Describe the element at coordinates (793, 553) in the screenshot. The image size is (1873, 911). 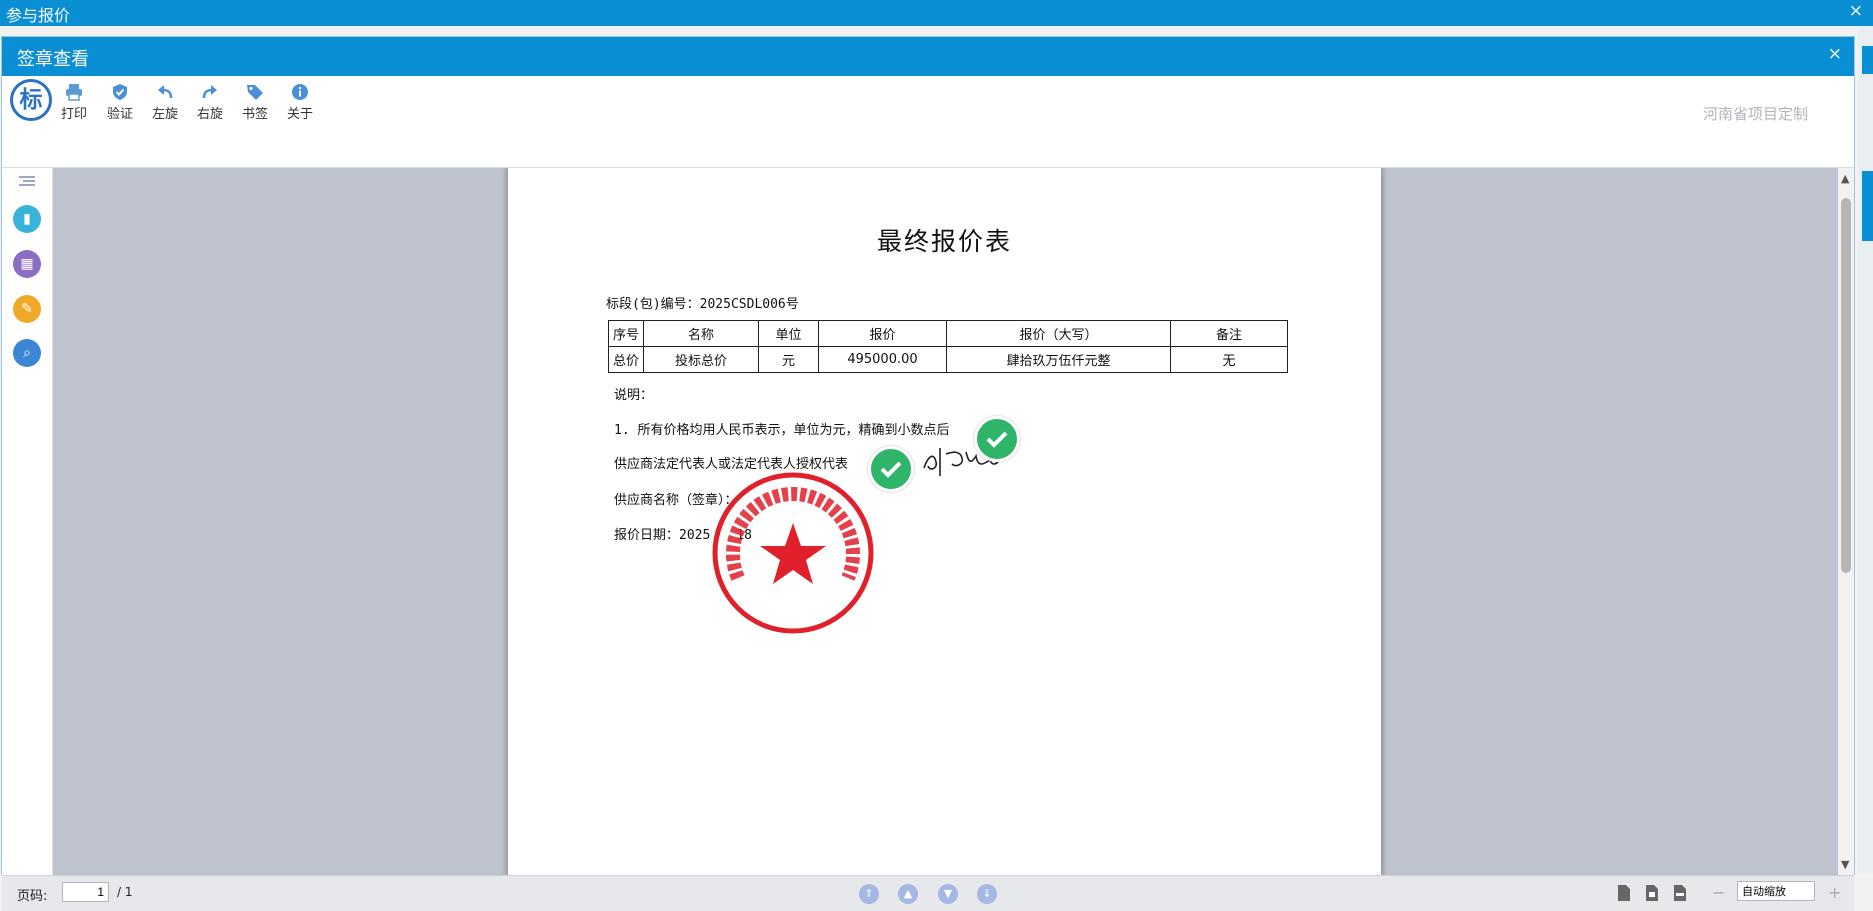
I see `company-seal` at that location.